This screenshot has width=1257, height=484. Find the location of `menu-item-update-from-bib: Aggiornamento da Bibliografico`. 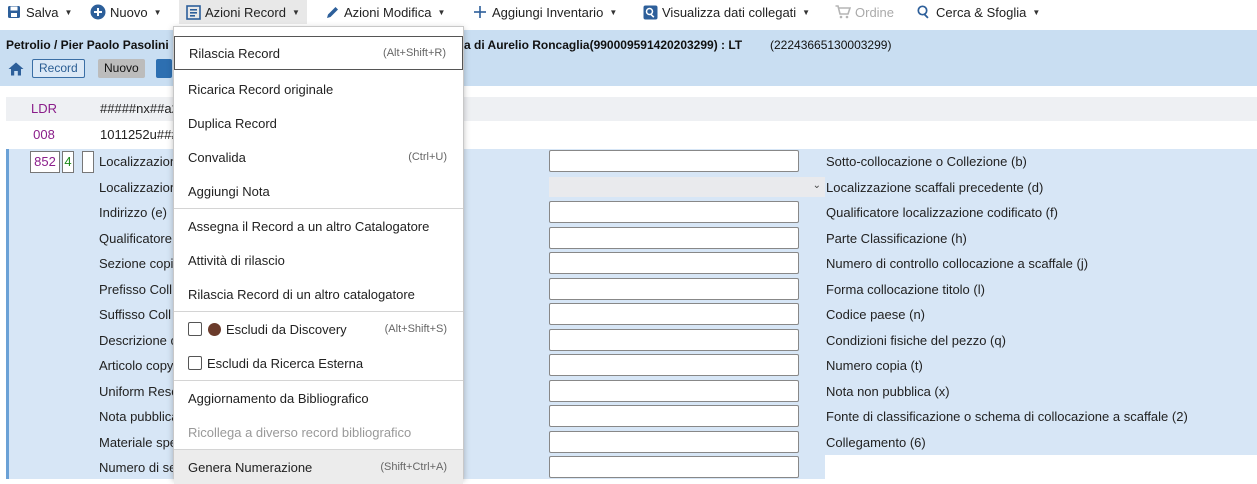

menu-item-update-from-bib: Aggiornamento da Bibliografico is located at coordinates (318, 398).